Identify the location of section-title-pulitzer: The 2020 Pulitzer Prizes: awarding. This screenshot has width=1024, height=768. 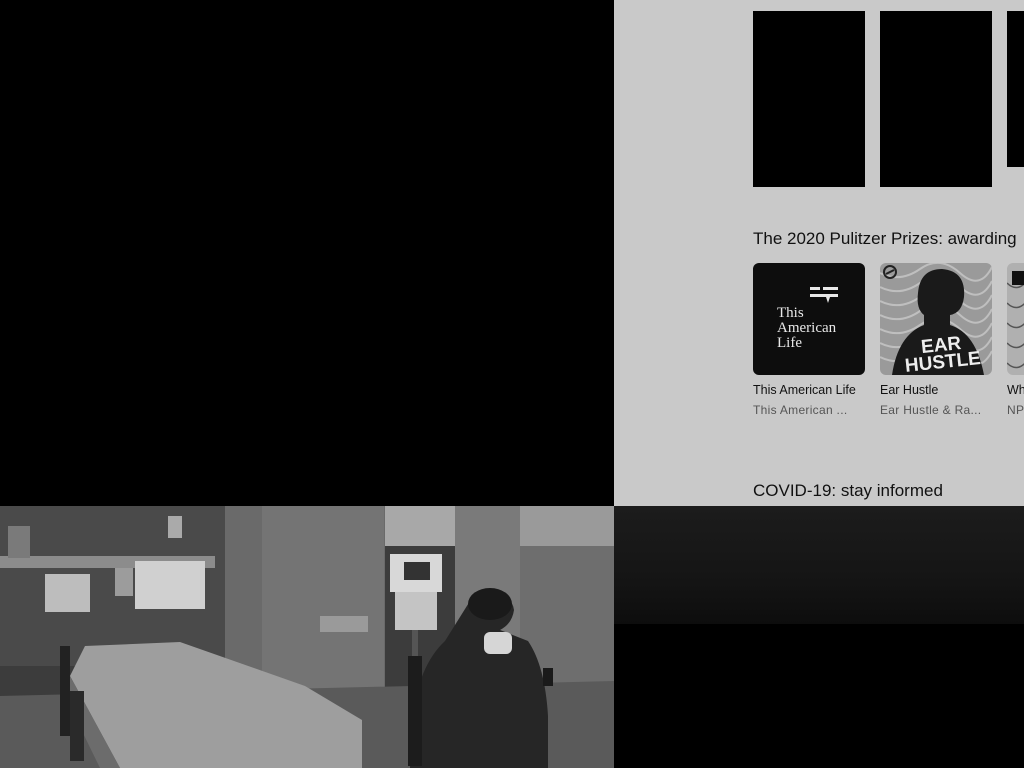
(885, 238).